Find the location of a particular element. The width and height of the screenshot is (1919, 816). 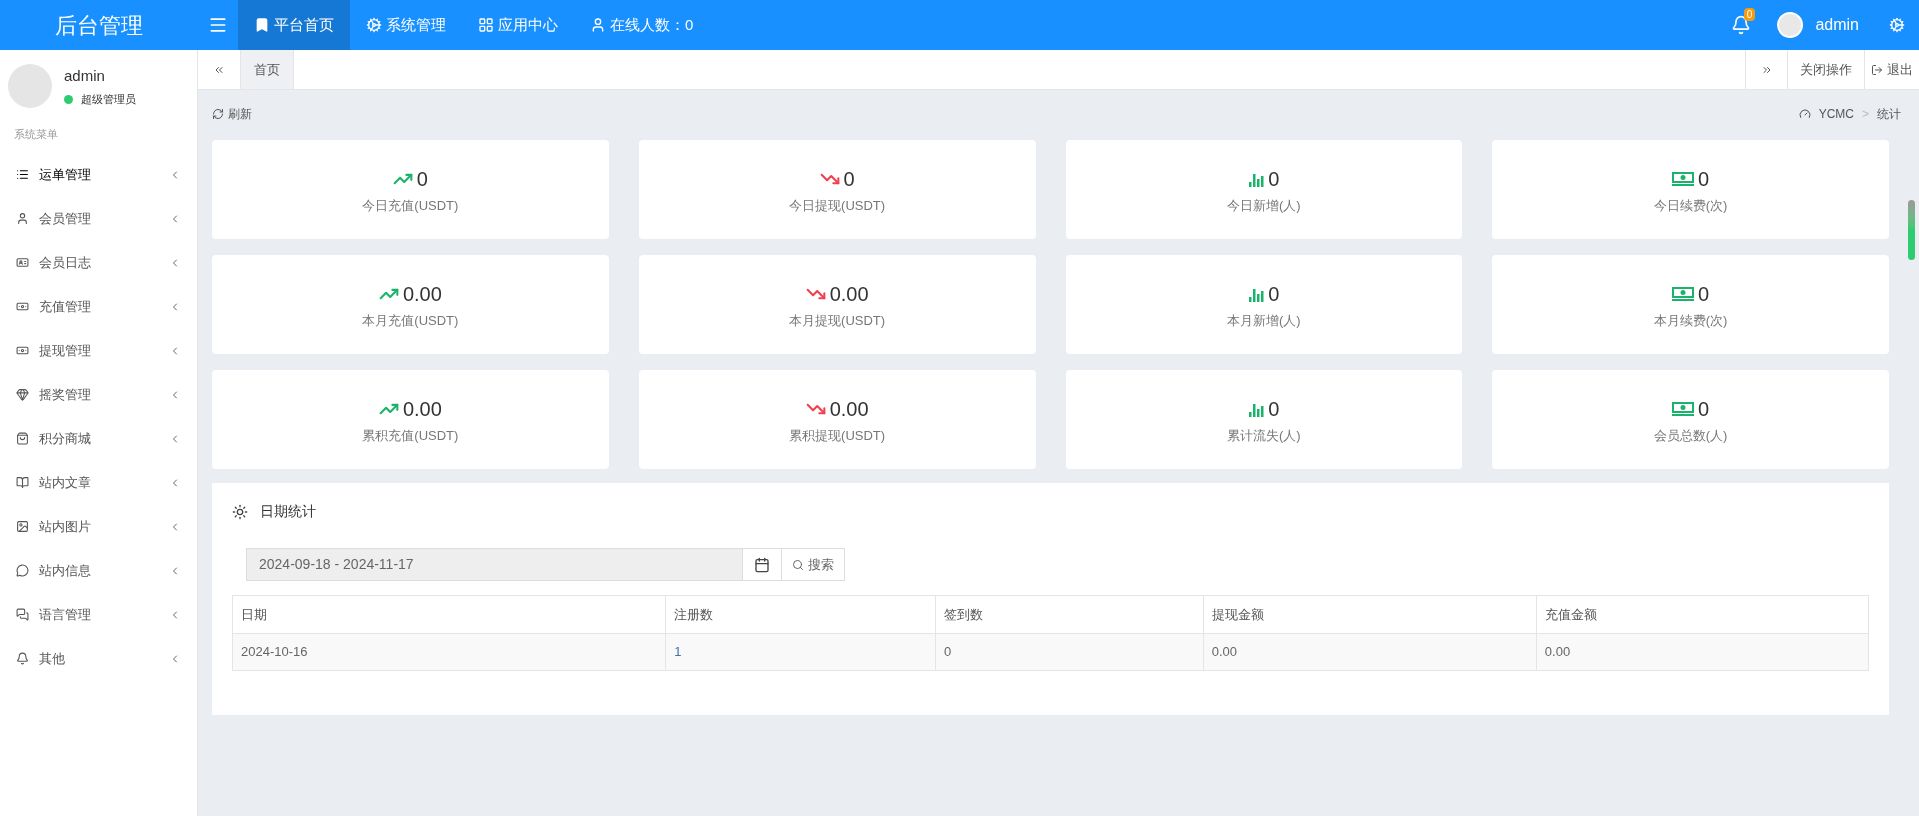

logout-button: 退出 is located at coordinates (1891, 69).